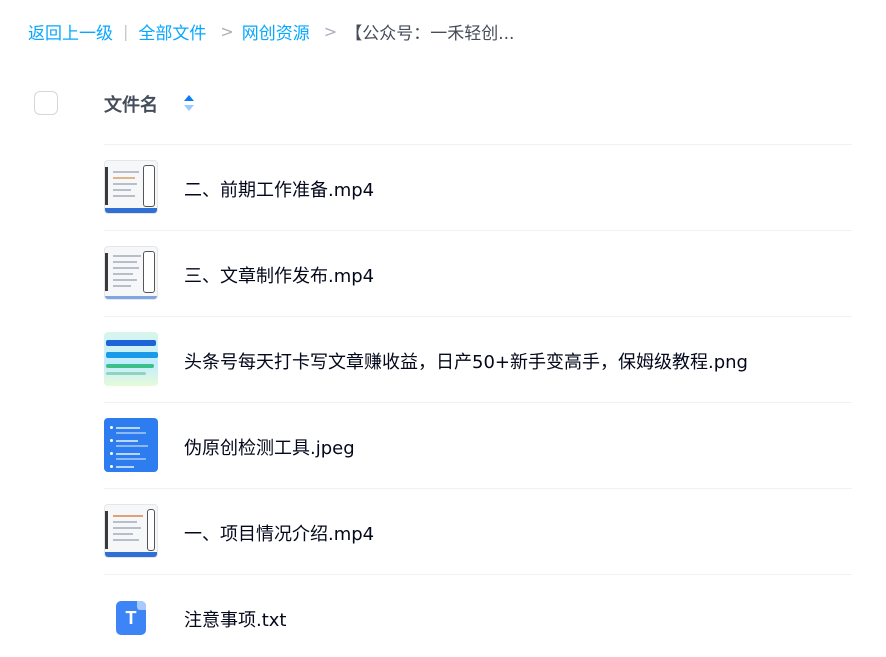  I want to click on breadcrumb-all-files: 全部文件, so click(172, 31).